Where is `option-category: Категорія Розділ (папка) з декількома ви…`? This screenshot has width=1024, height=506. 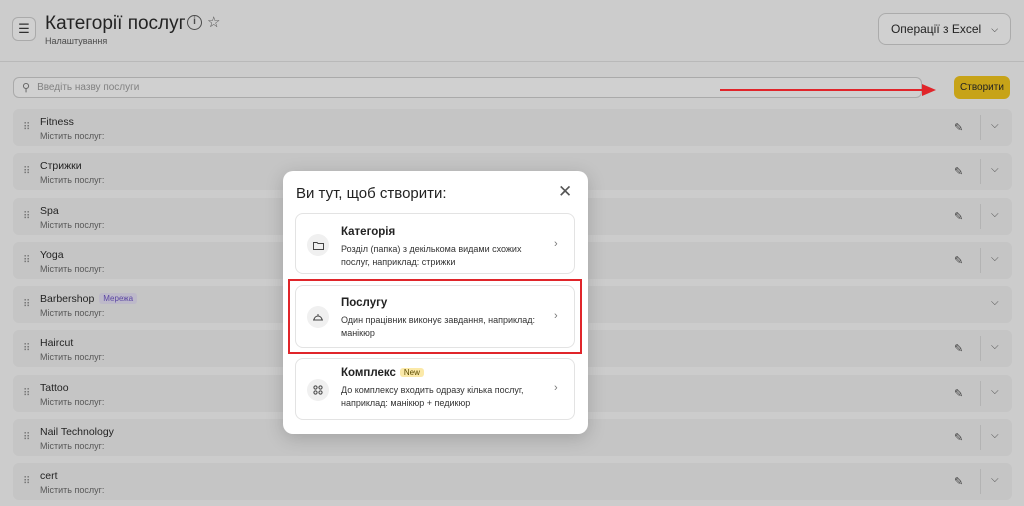
option-category: Категорія Розділ (папка) з декількома ви… is located at coordinates (435, 243).